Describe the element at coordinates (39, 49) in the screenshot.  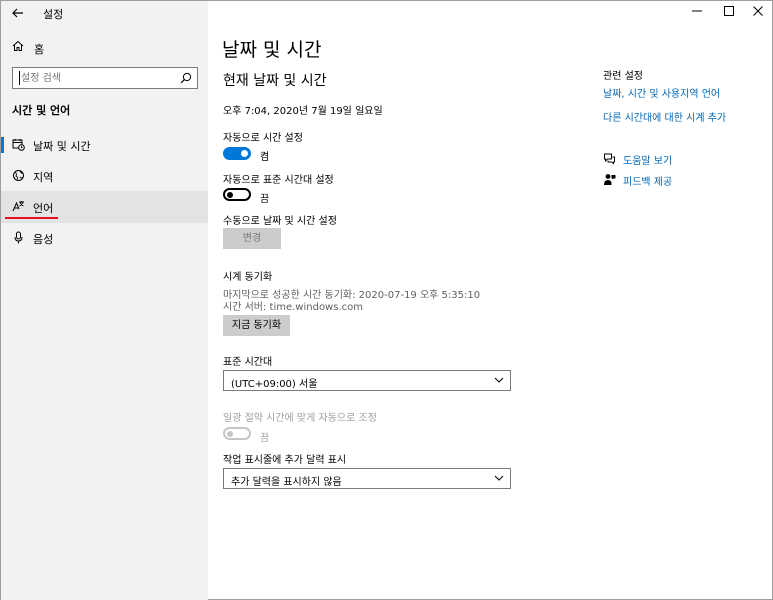
I see `nav-home-label: 홈` at that location.